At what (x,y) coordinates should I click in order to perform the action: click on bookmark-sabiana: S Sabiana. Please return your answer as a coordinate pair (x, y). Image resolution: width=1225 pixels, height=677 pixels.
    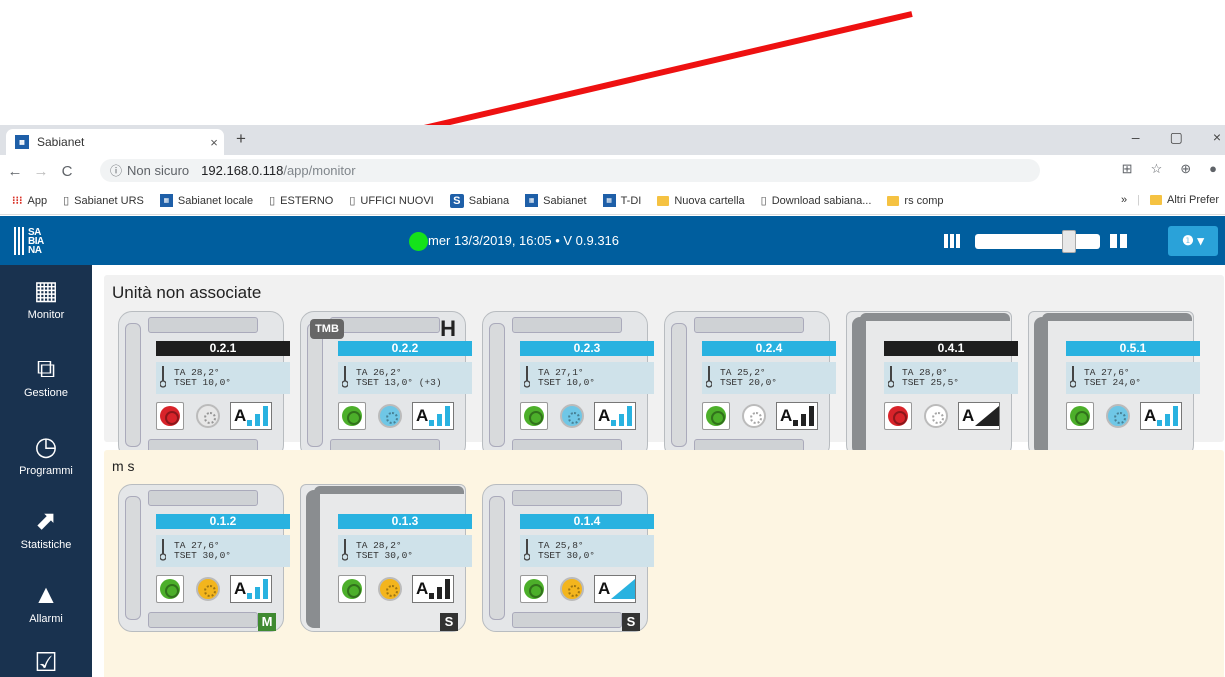
    Looking at the image, I should click on (479, 200).